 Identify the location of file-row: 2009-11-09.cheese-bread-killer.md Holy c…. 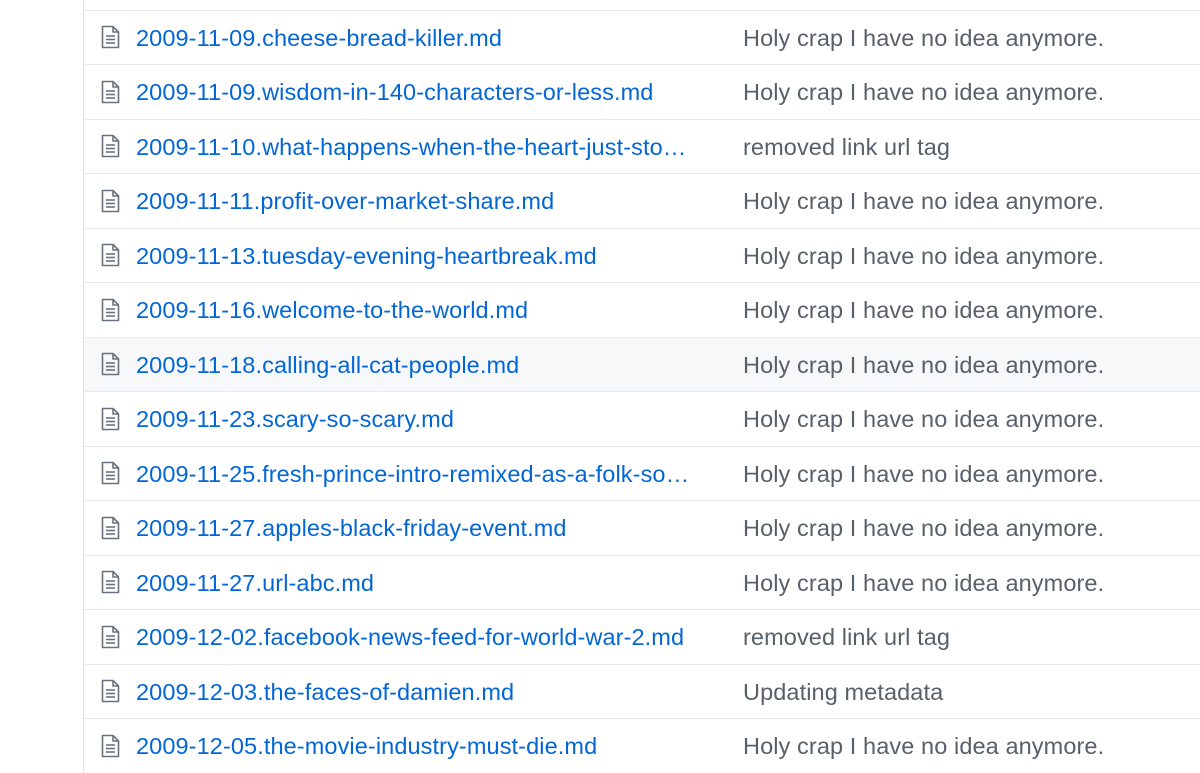
(642, 37).